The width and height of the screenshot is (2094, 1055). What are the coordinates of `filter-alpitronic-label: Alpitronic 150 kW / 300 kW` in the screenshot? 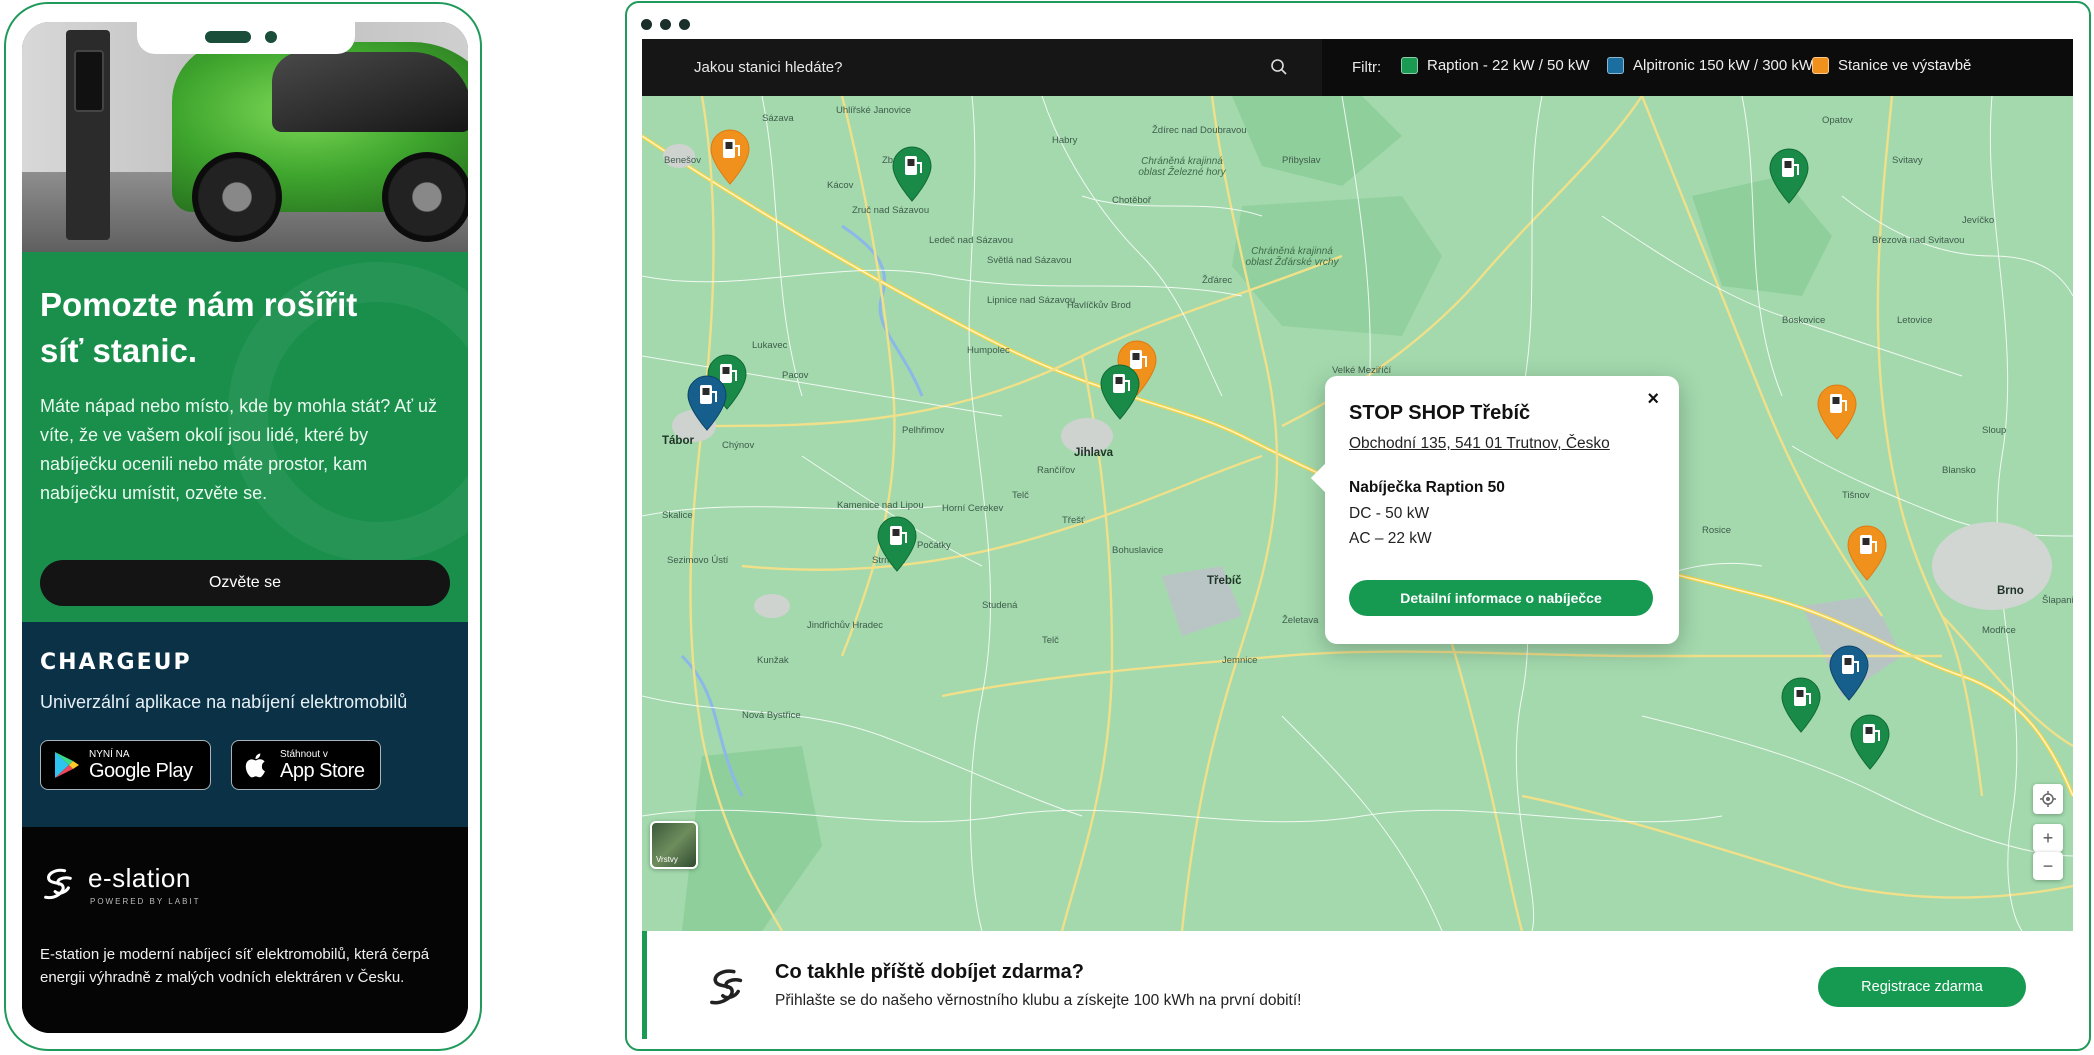 It's located at (1723, 65).